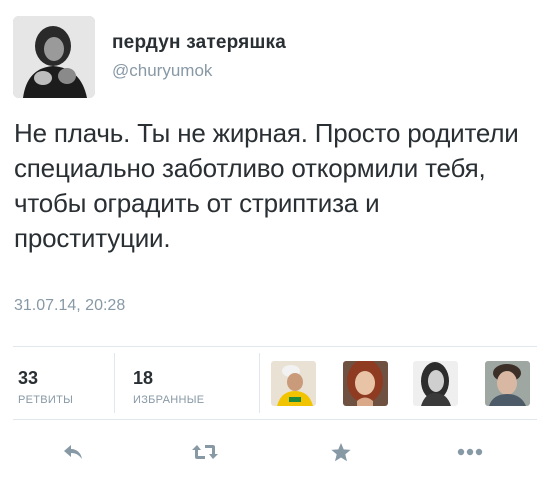 The image size is (550, 486). Describe the element at coordinates (275, 452) in the screenshot. I see `tweet-actions` at that location.